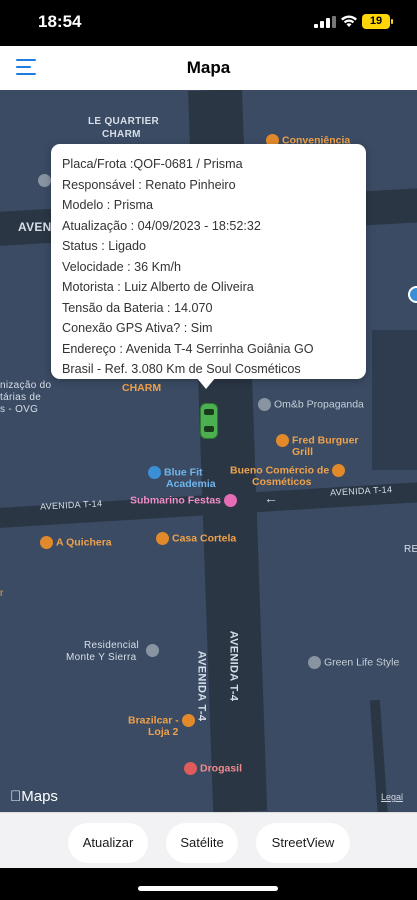 Image resolution: width=417 pixels, height=900 pixels. Describe the element at coordinates (188, 720) in the screenshot. I see `car-icon` at that location.